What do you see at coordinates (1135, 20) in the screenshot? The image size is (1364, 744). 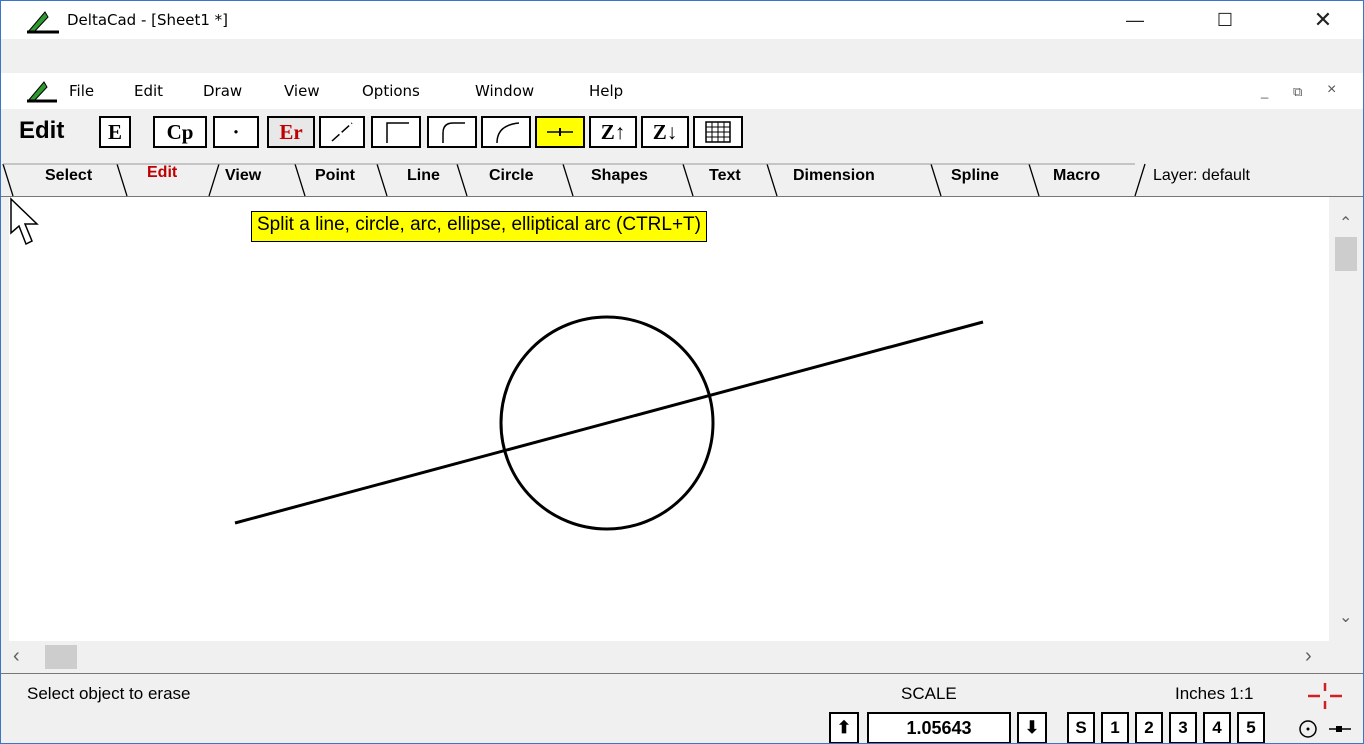 I see `minimize-button: —` at bounding box center [1135, 20].